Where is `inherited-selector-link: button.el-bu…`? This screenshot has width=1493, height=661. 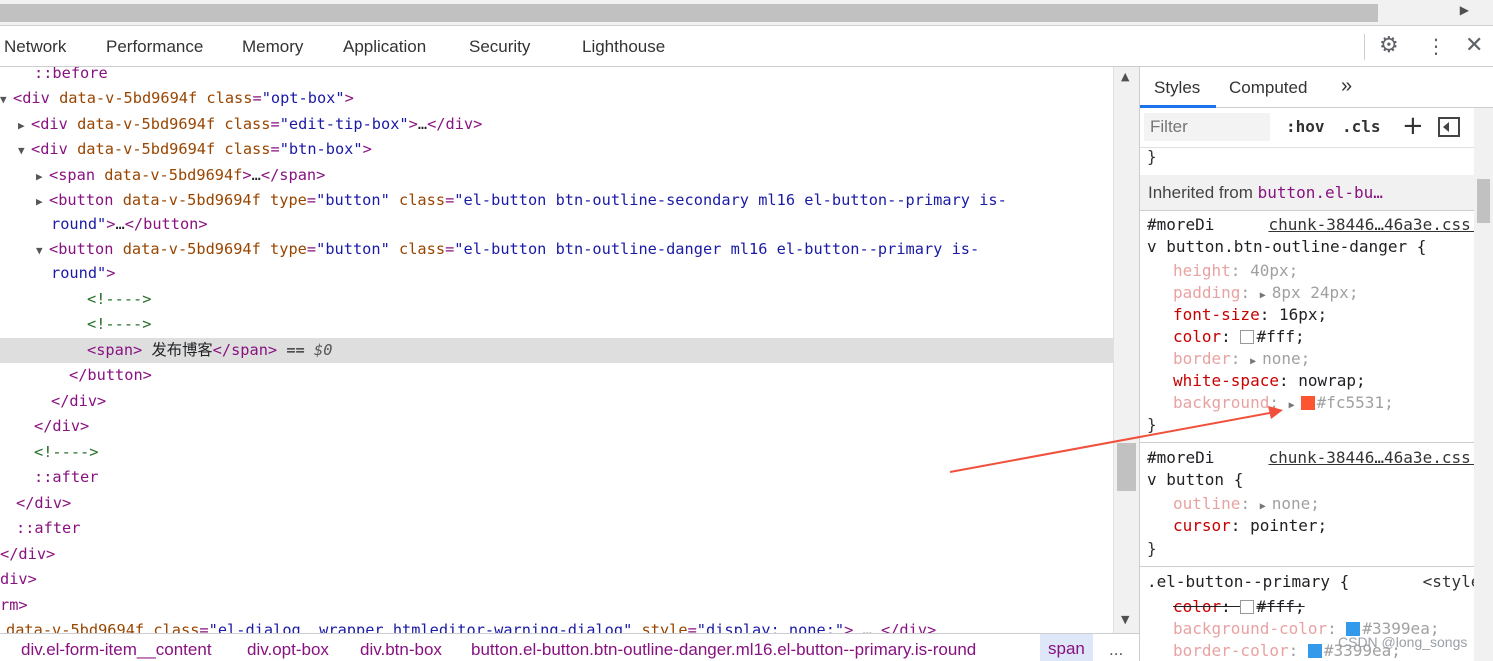
inherited-selector-link: button.el-bu… is located at coordinates (1320, 192).